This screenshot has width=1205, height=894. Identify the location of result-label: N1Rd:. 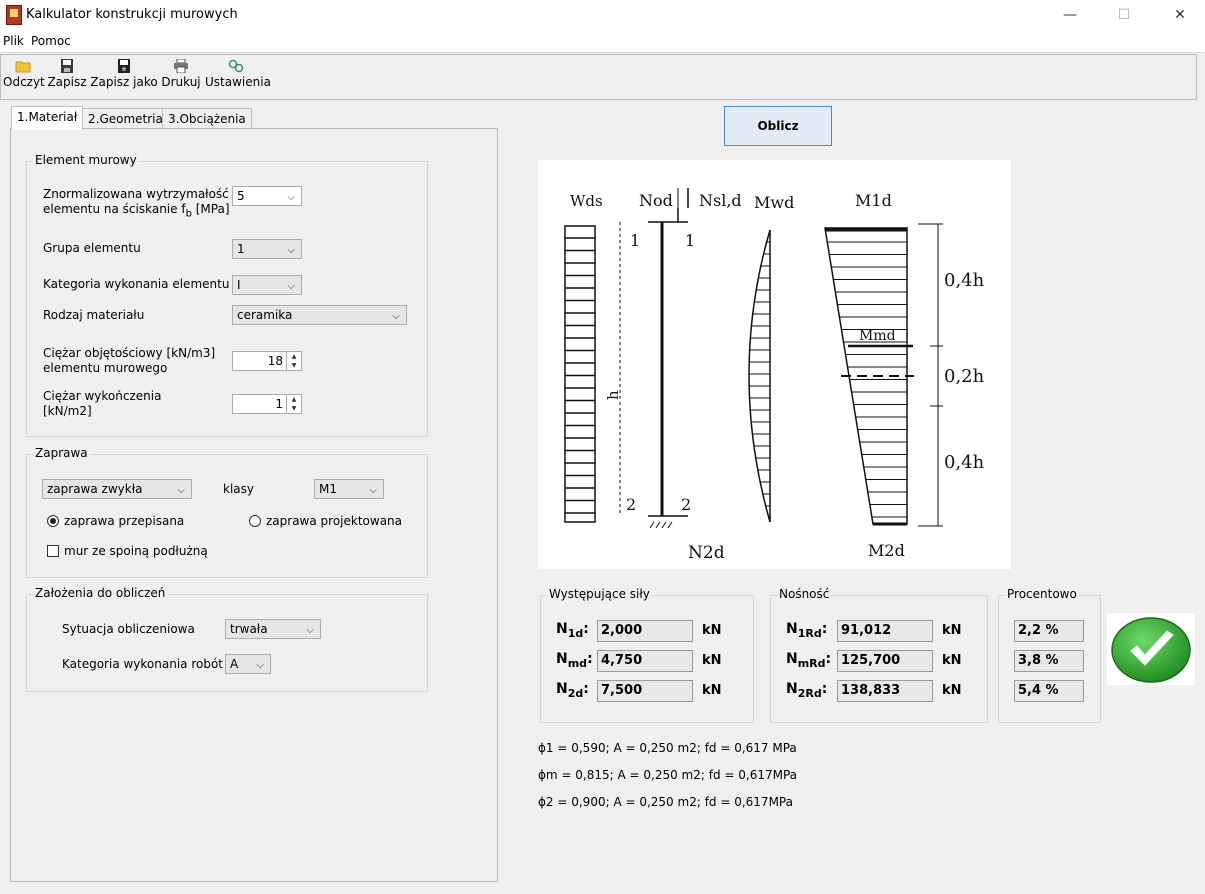
(807, 630).